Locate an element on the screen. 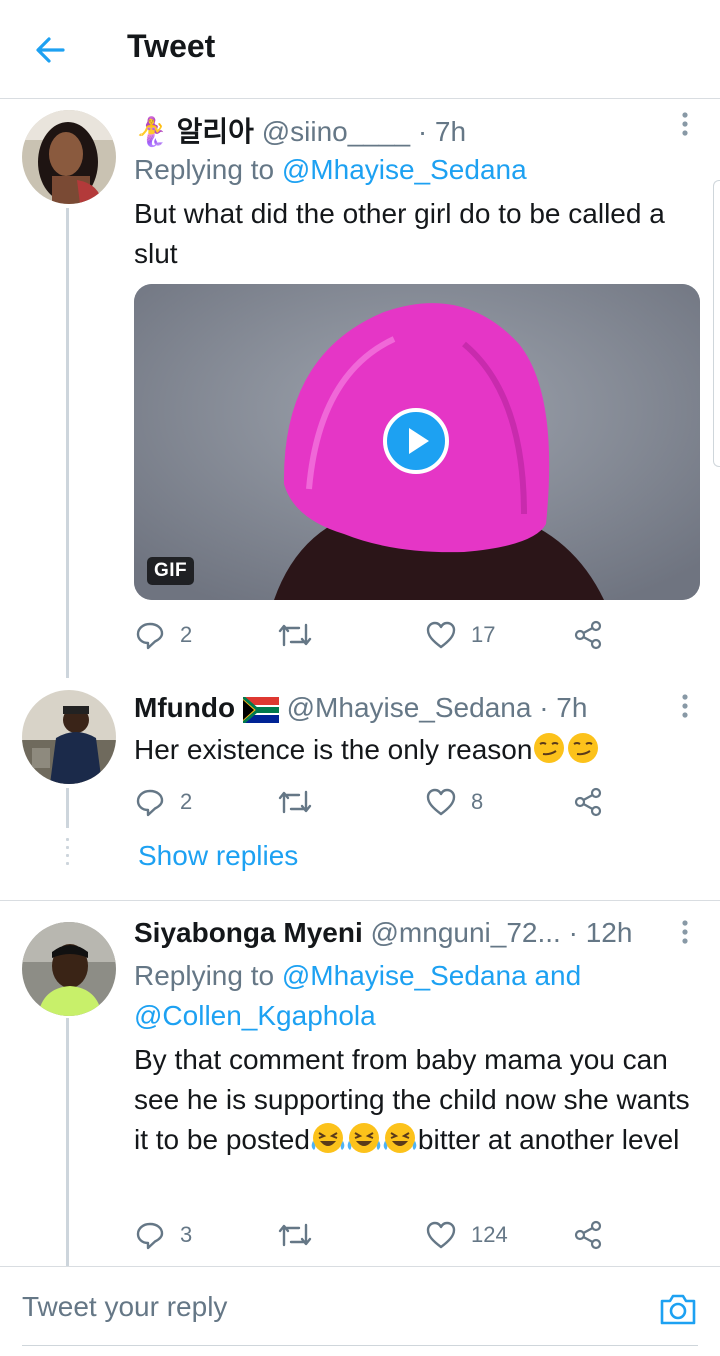 This screenshot has height=1356, width=720. replying-to: Replying to @Mhayise_Sedana is located at coordinates (330, 169).